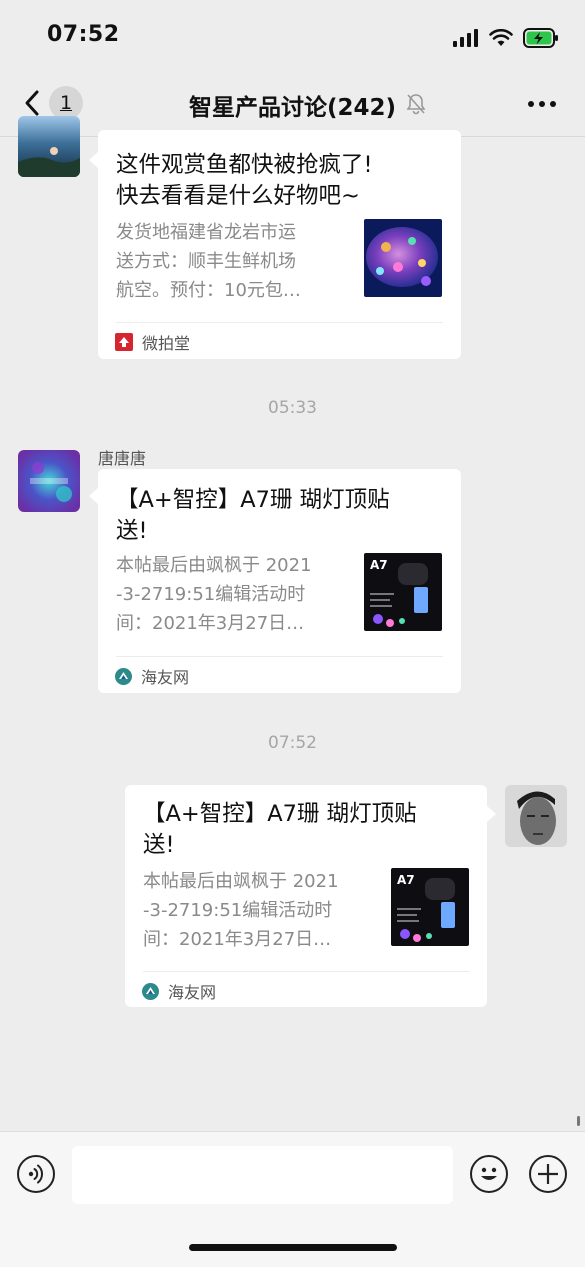 The image size is (585, 1267). I want to click on message-input, so click(262, 1175).